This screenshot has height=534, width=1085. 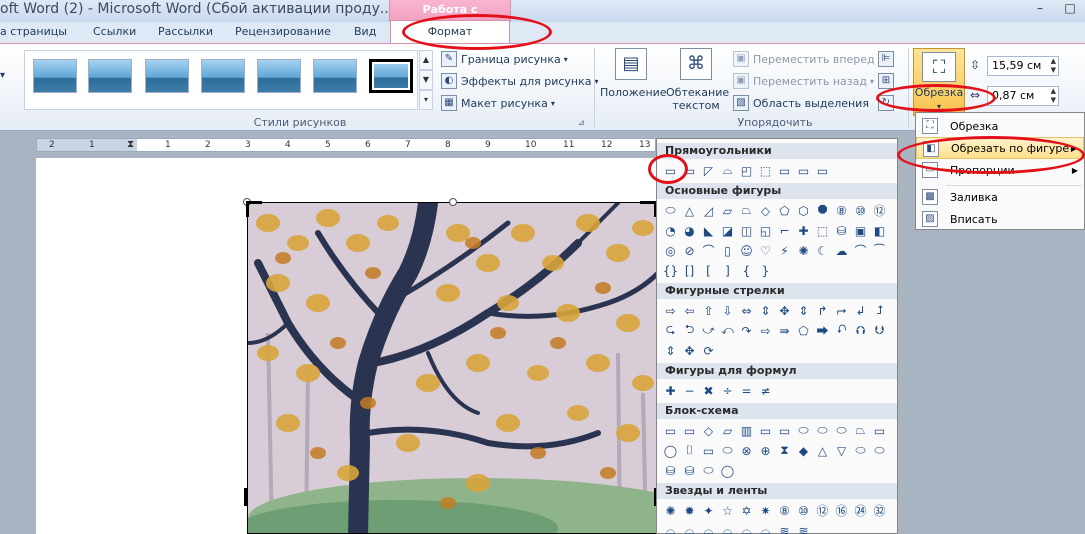 I want to click on shape-option-icon: ↷, so click(x=746, y=330).